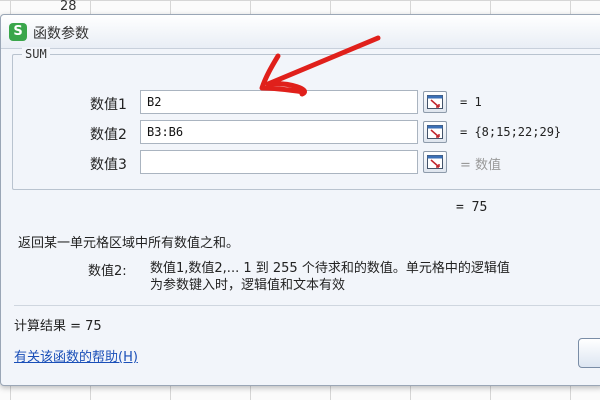 Image resolution: width=600 pixels, height=400 pixels. I want to click on calculation-result: 计算结果 = 75, so click(58, 326).